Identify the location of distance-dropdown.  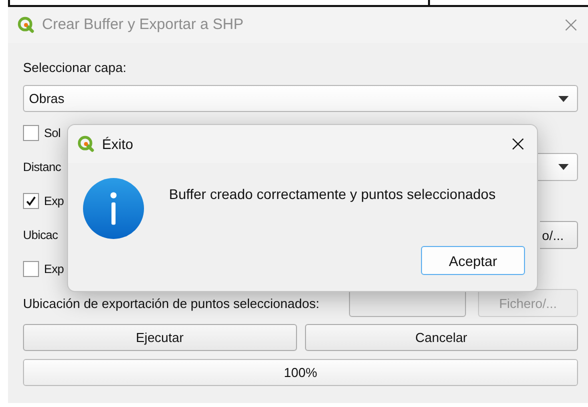
(558, 167).